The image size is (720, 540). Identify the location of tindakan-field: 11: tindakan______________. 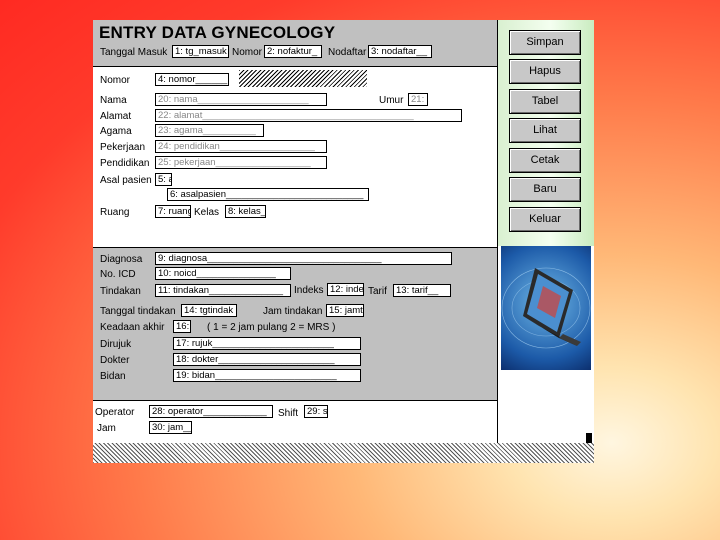
(223, 290).